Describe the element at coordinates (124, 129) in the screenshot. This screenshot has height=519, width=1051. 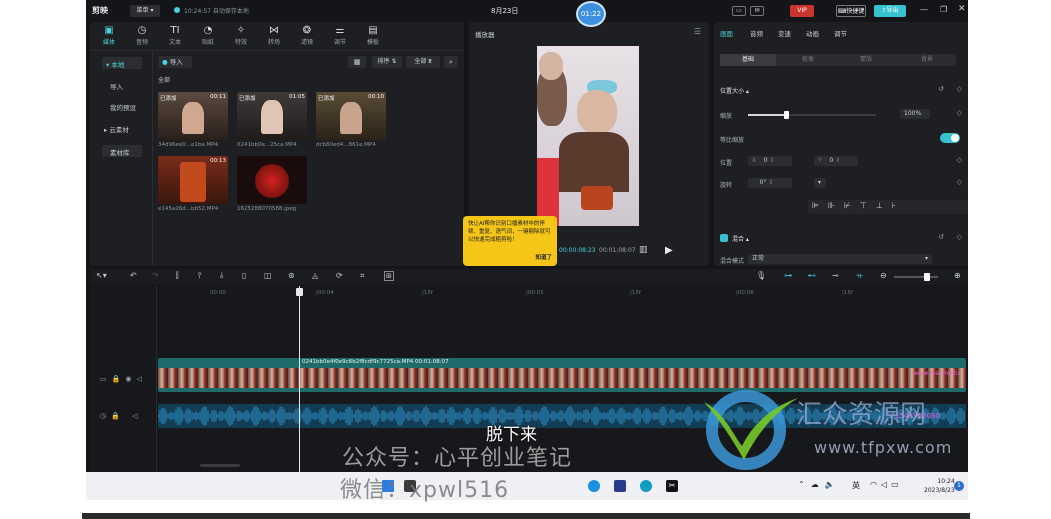
I see `sidebar-item-cloud: ▸ 云素材` at that location.